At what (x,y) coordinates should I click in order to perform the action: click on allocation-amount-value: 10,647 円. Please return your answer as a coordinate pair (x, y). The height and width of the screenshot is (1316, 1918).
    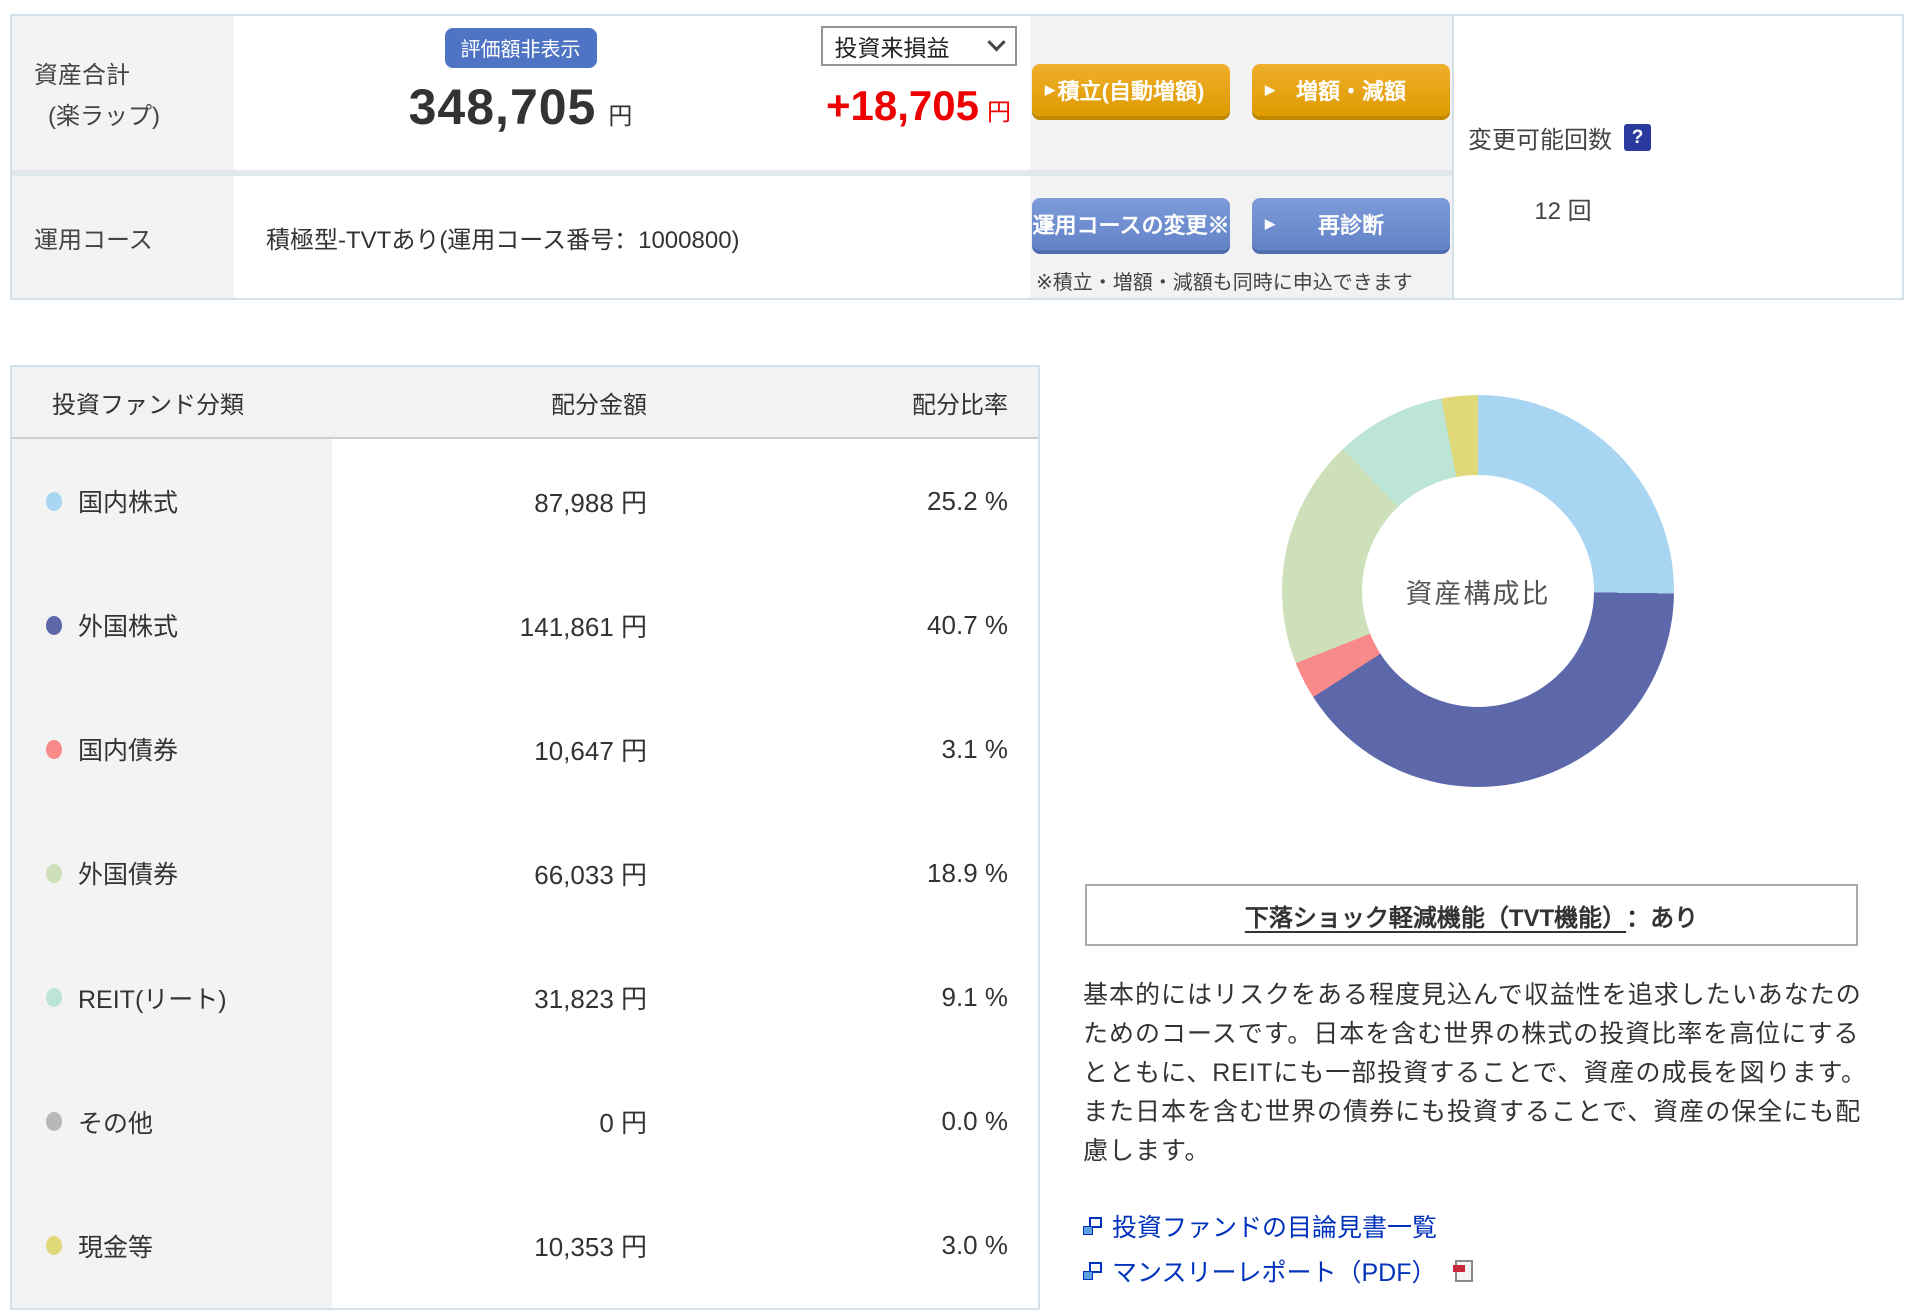
    Looking at the image, I should click on (590, 750).